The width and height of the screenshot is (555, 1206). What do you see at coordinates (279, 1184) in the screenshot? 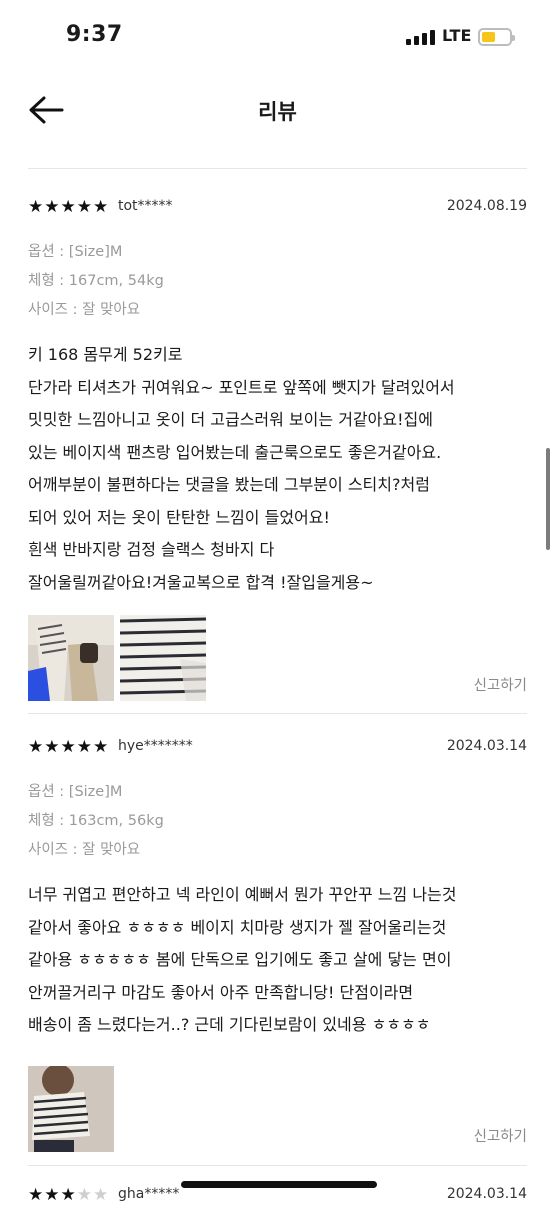
I see `home-indicator` at bounding box center [279, 1184].